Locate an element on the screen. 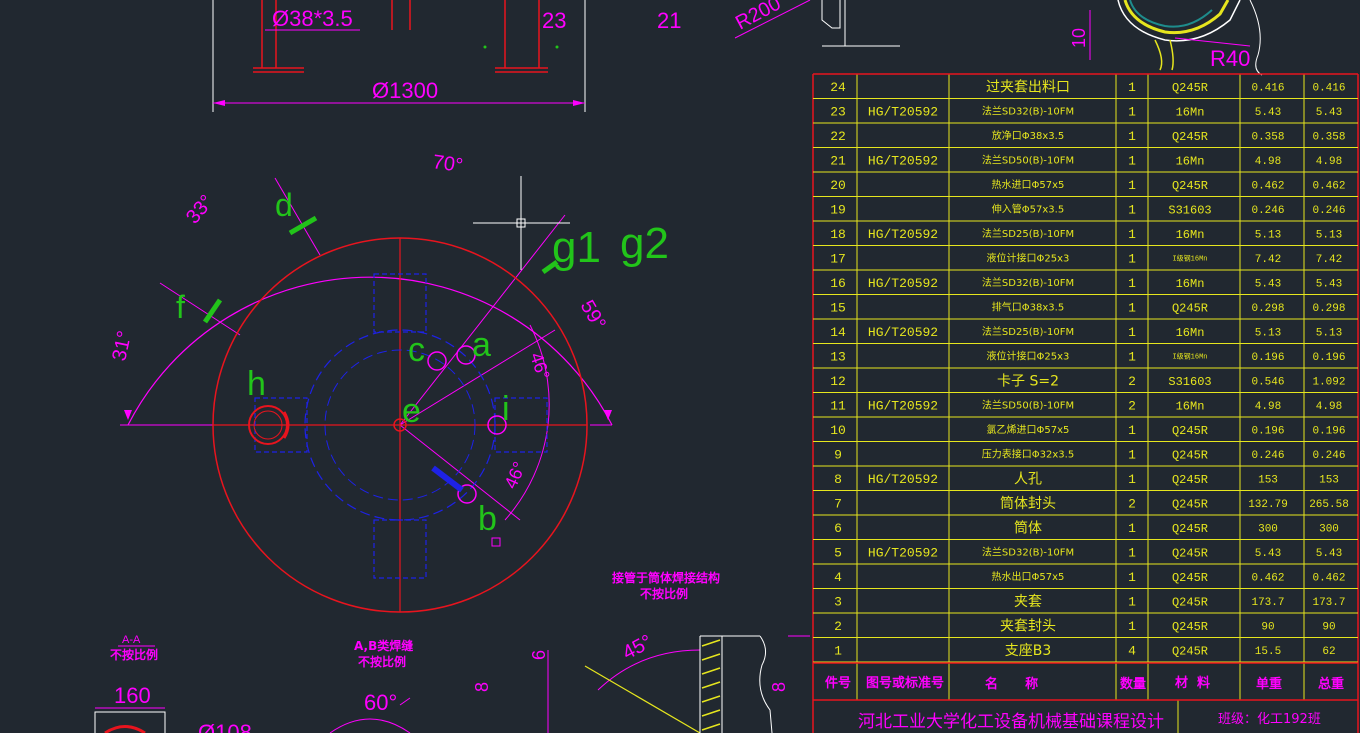 The height and width of the screenshot is (733, 1360). cell-name: 筒体 is located at coordinates (1028, 528).